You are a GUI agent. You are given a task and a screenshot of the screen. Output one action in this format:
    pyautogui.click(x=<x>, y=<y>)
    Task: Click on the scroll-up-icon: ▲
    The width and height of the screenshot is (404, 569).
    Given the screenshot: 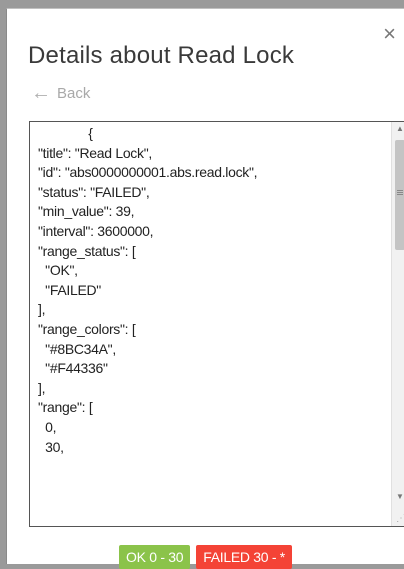 What is the action you would take?
    pyautogui.click(x=398, y=129)
    